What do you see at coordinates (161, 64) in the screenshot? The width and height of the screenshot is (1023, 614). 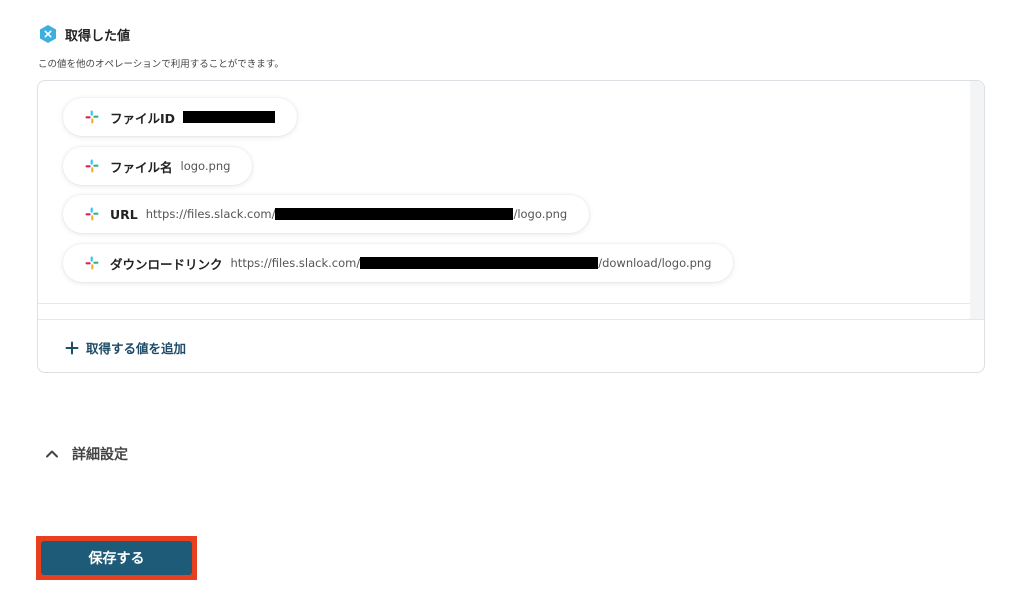 I see `section-description: この値を他のオペレーションで利用することができます。` at bounding box center [161, 64].